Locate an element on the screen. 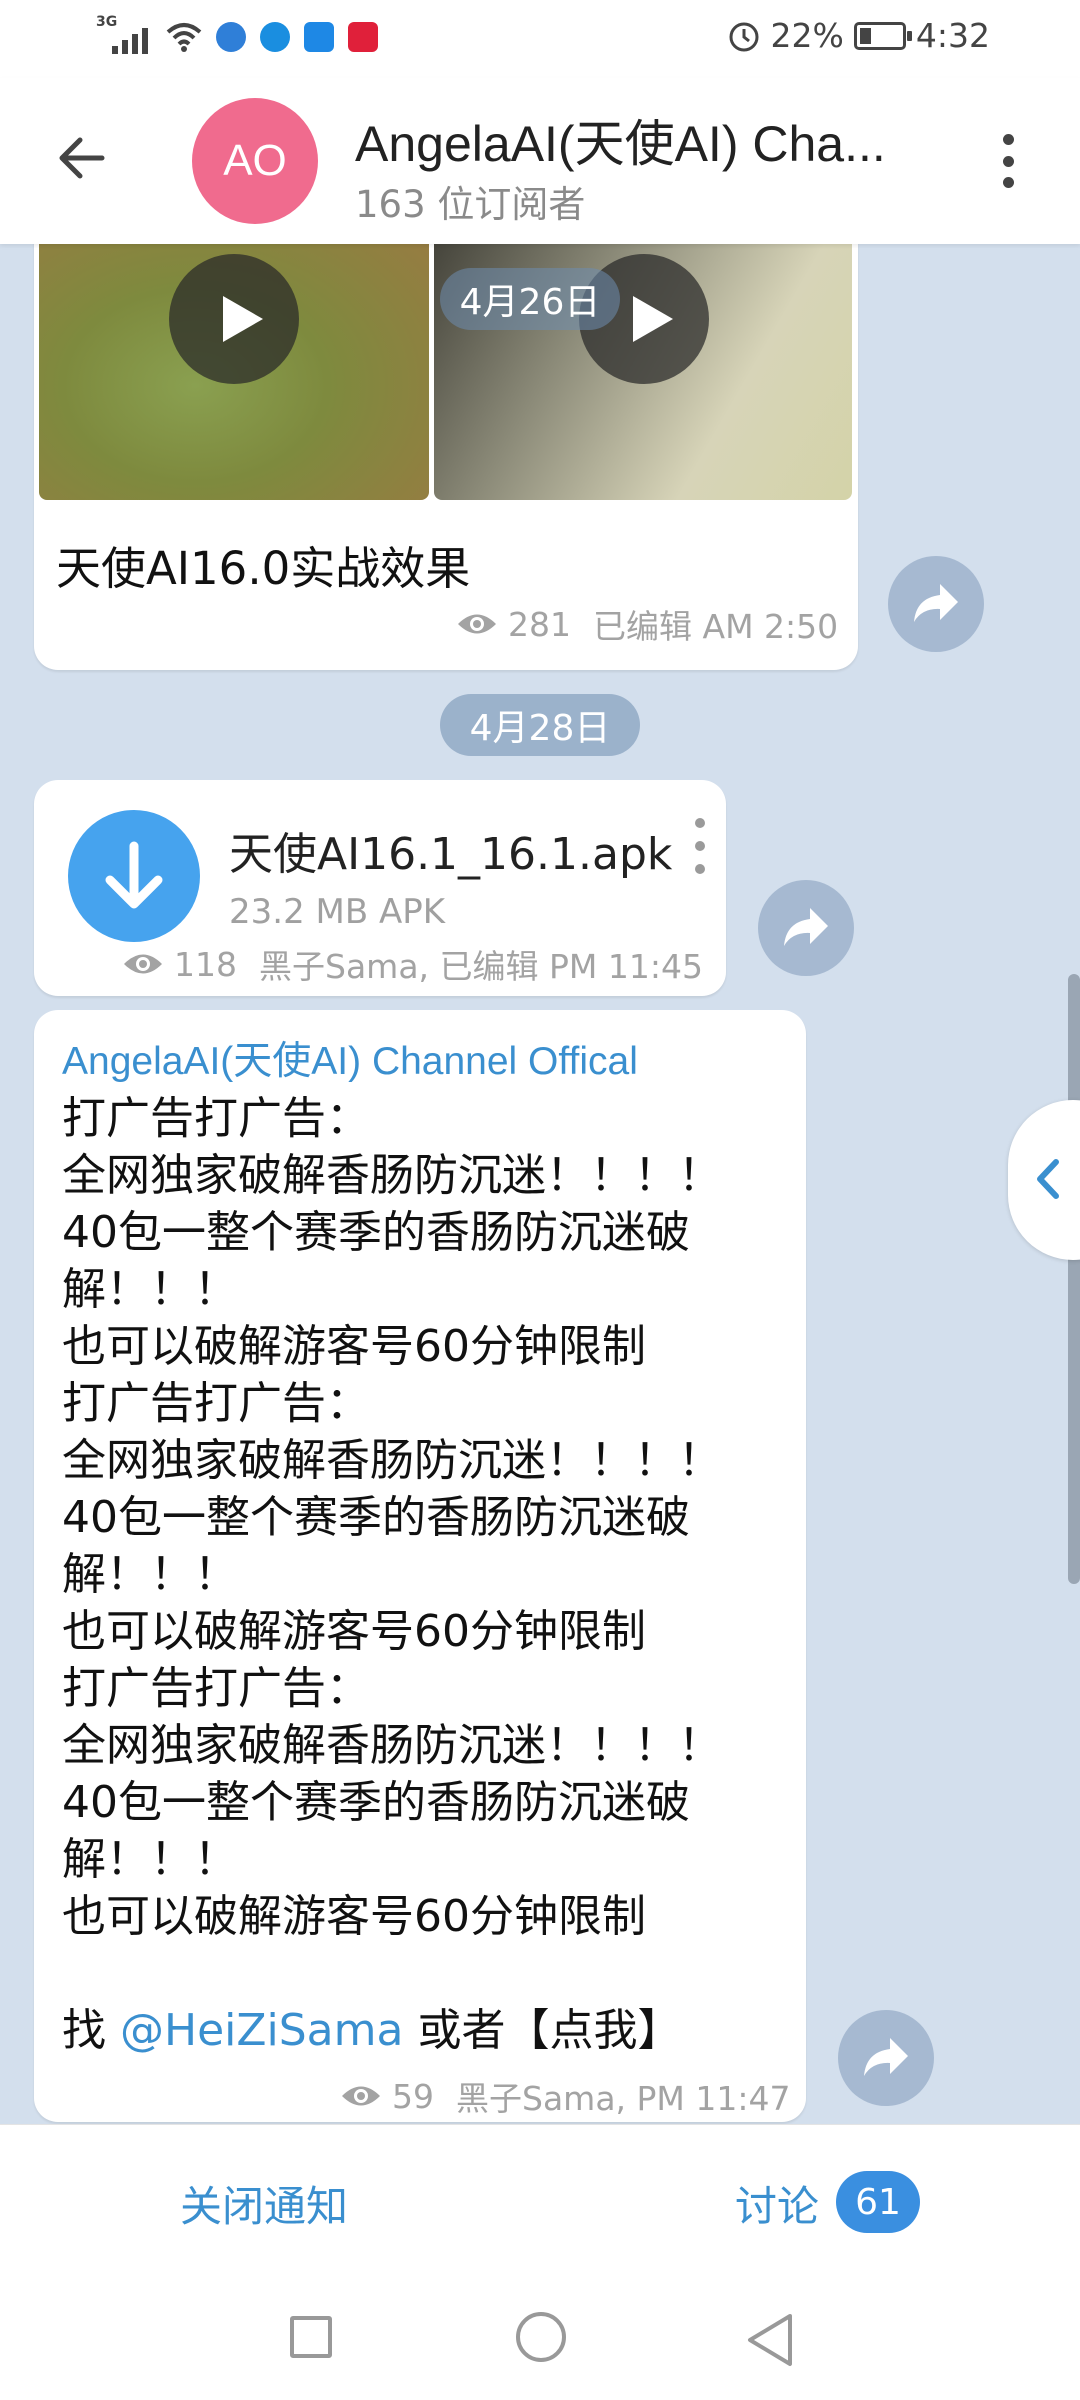  file-size: 23.2 MB APK is located at coordinates (337, 912).